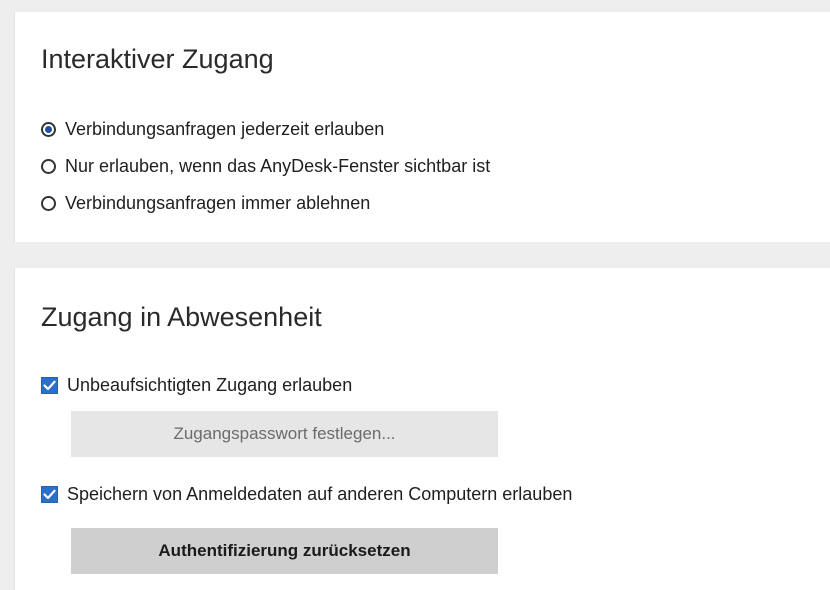 The height and width of the screenshot is (590, 830). Describe the element at coordinates (181, 317) in the screenshot. I see `unattended-access-title: Zugang in Abwesenheit` at that location.